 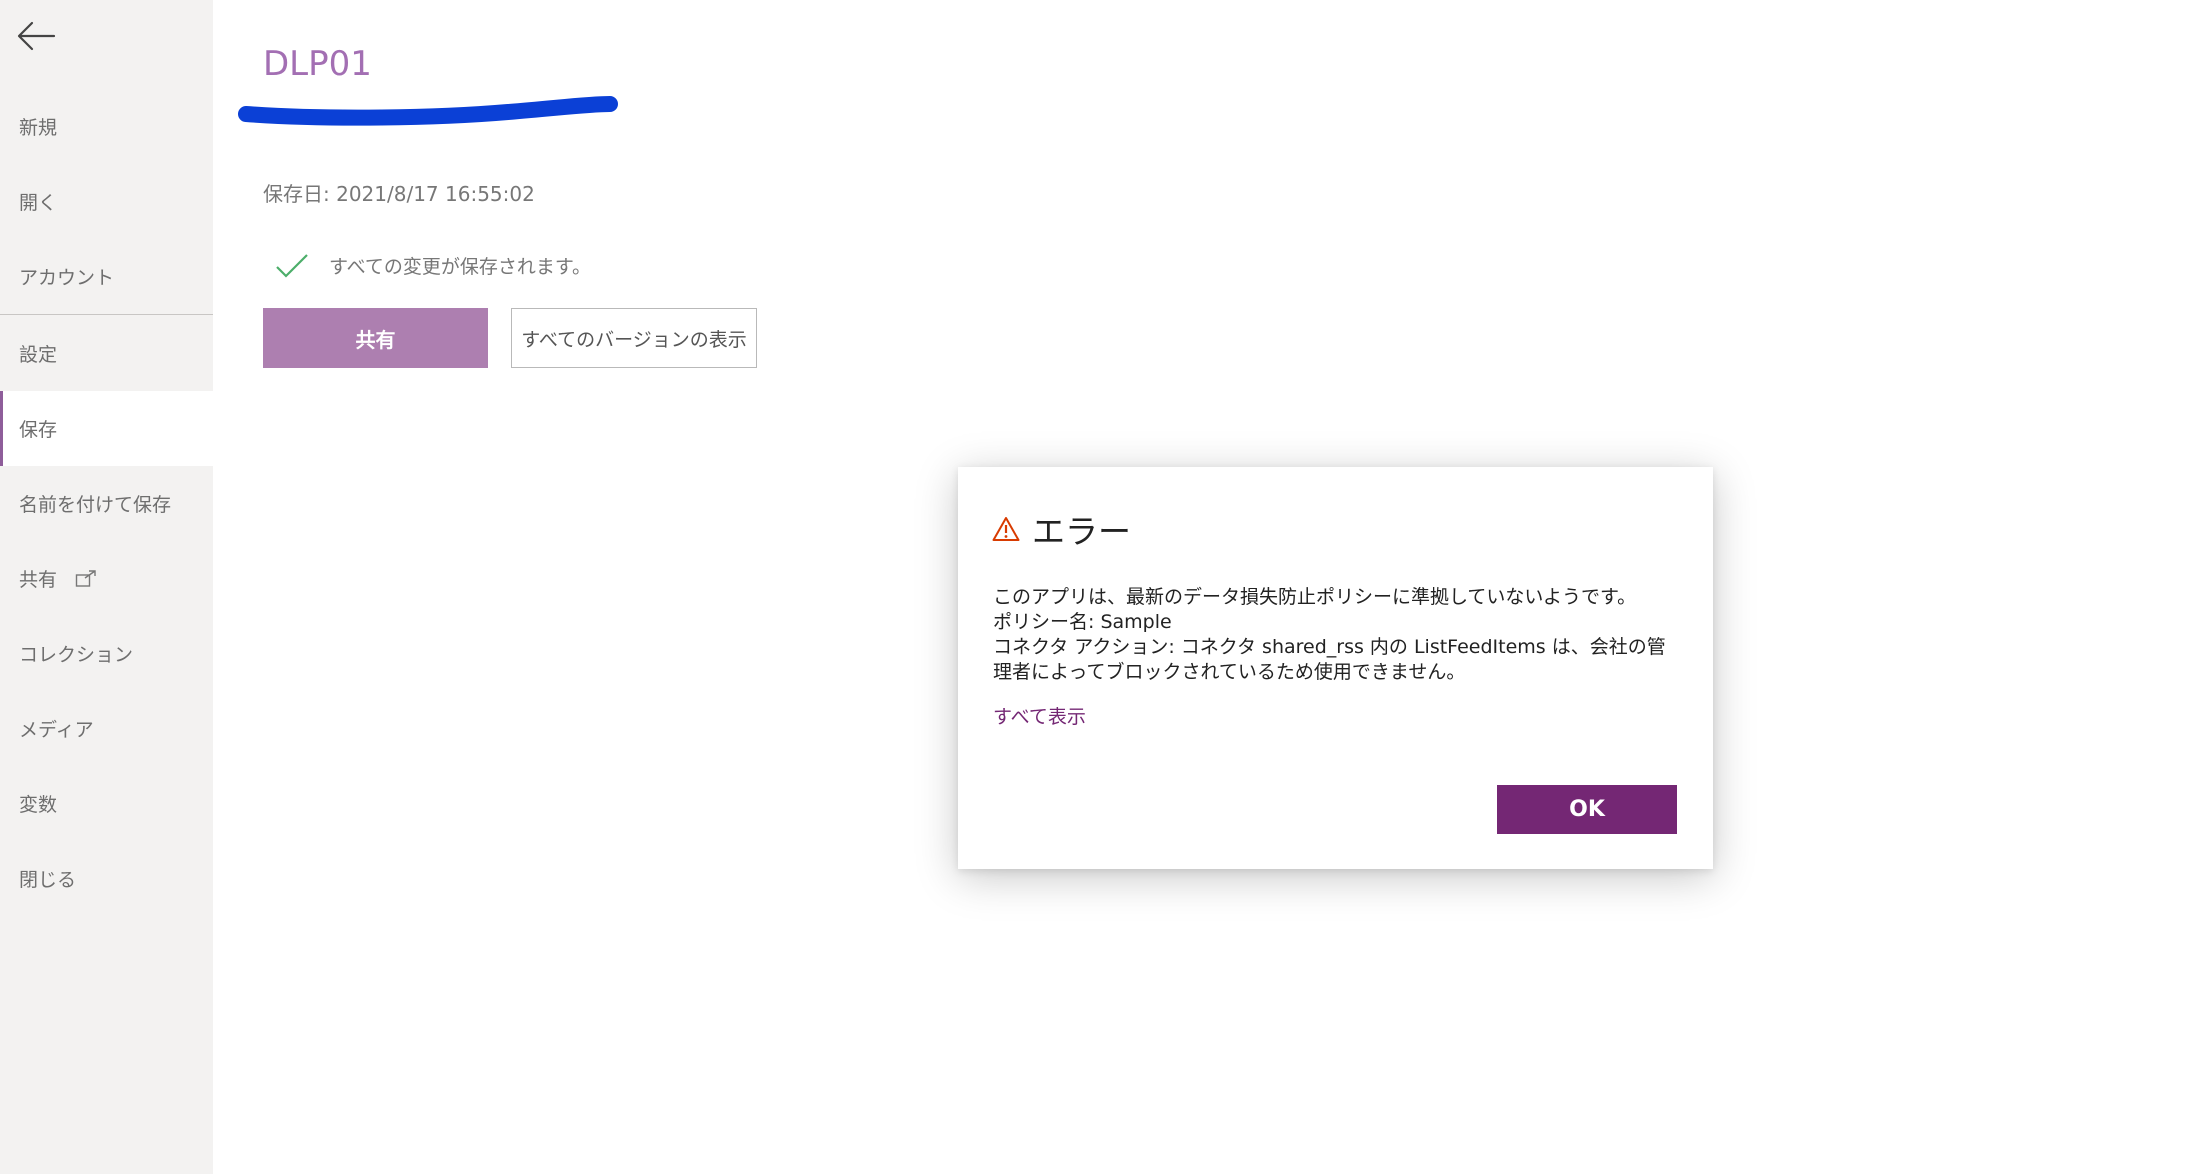 I want to click on share-button: 共有, so click(x=375, y=338).